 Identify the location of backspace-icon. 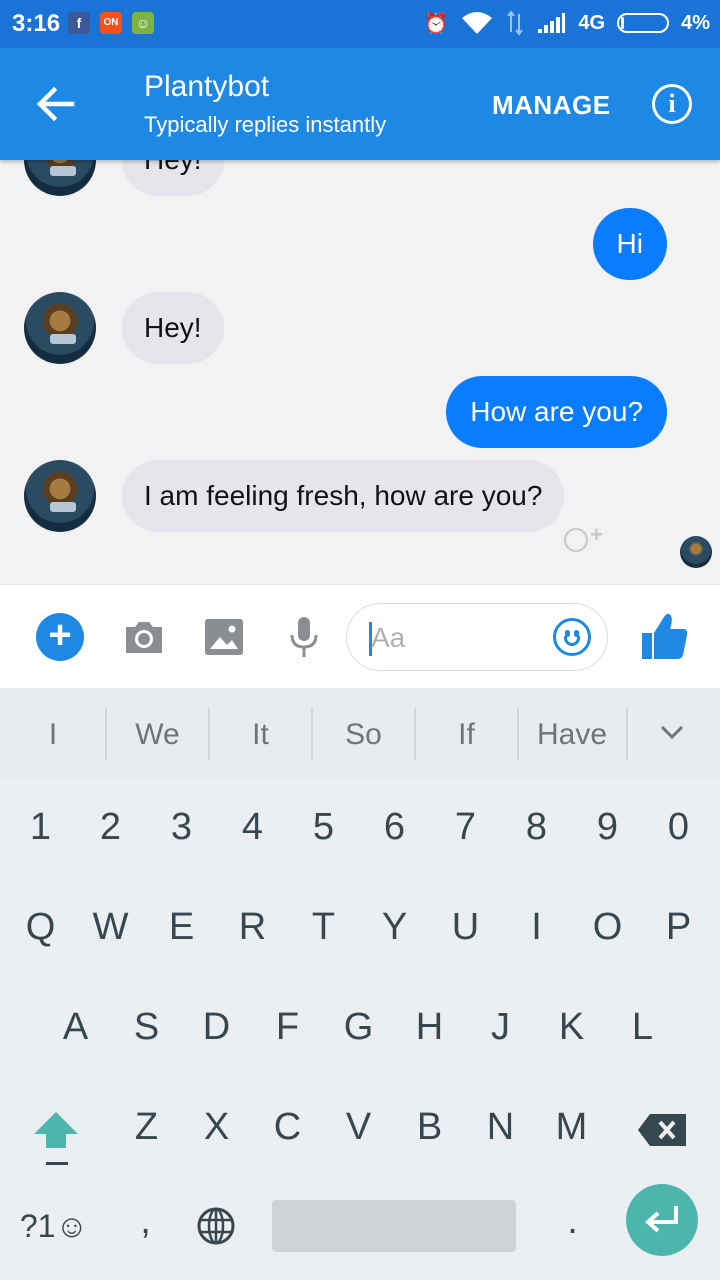
(662, 1130).